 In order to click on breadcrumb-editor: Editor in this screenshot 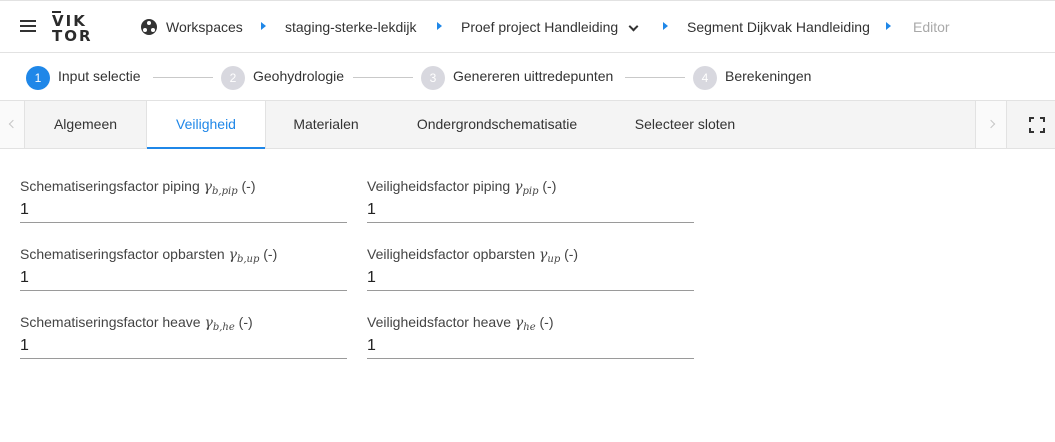, I will do `click(931, 27)`.